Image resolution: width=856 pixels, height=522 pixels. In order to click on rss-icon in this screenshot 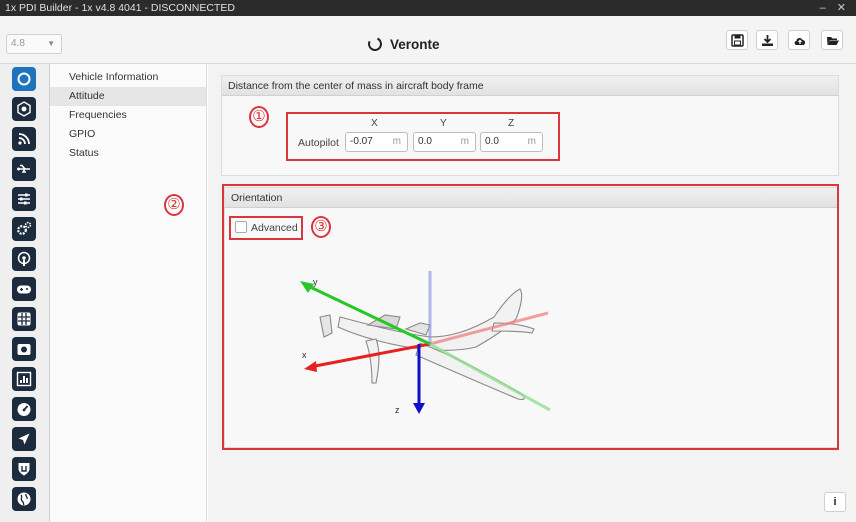, I will do `click(24, 139)`.